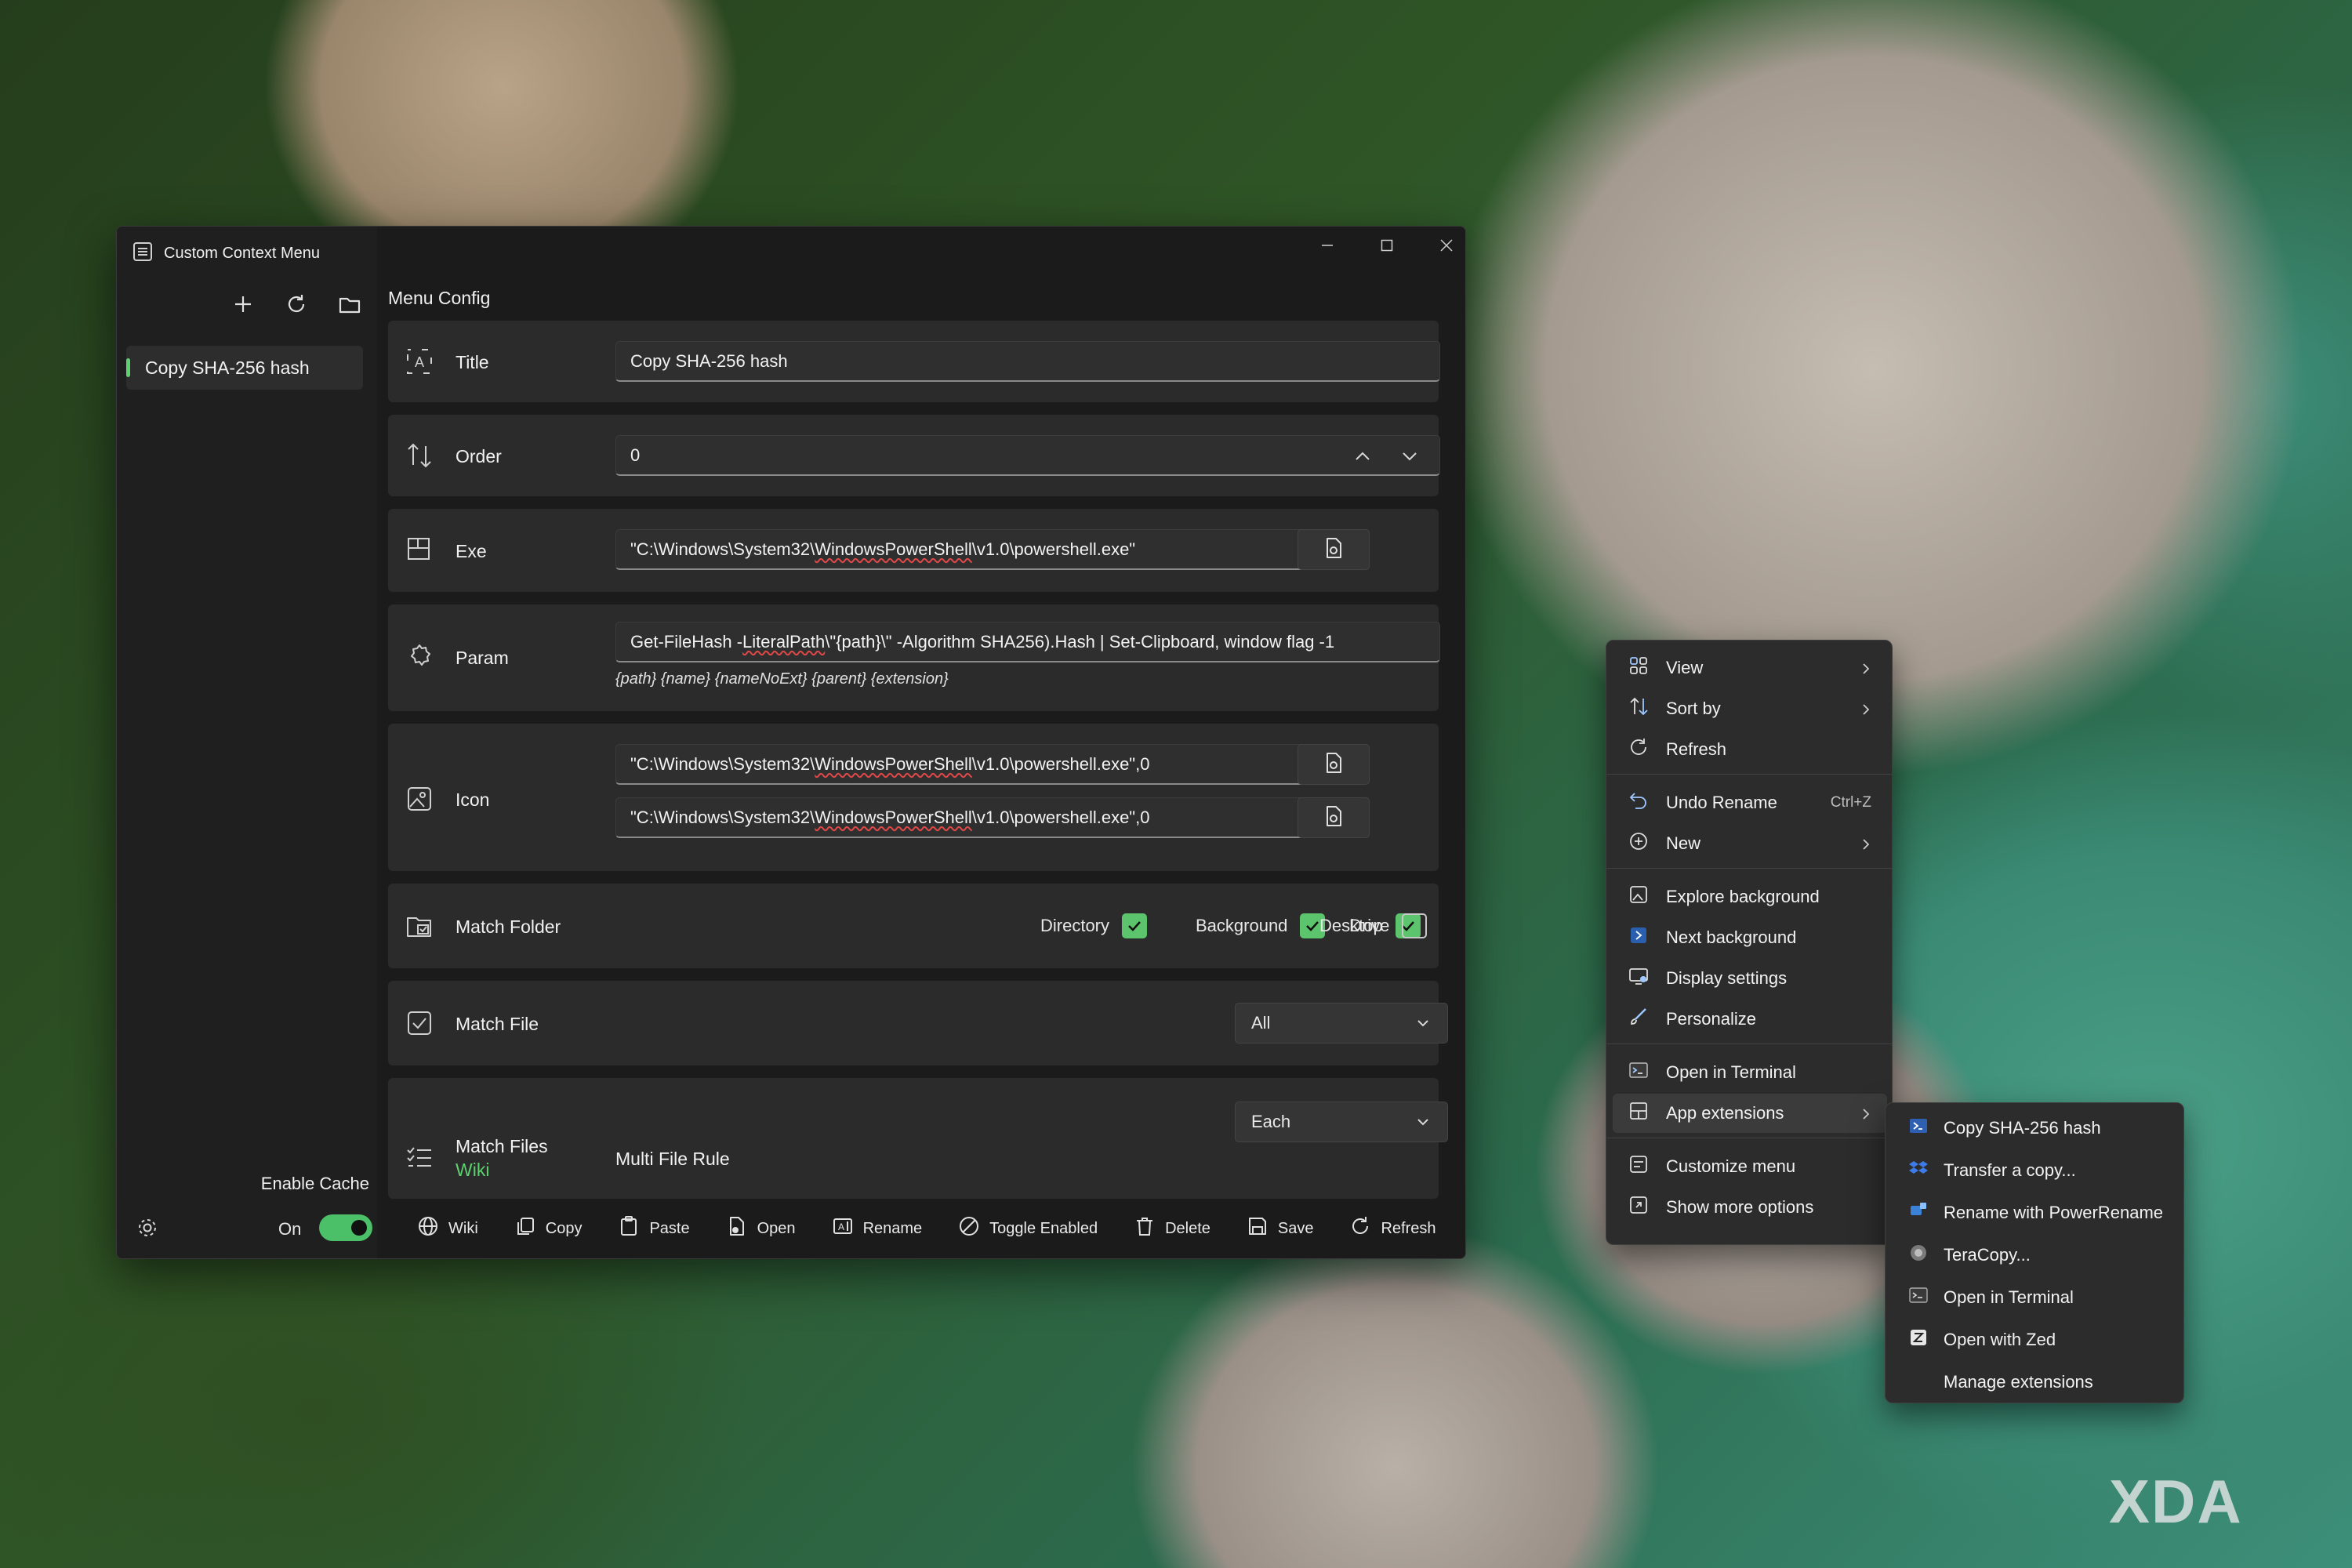  What do you see at coordinates (653, 1228) in the screenshot?
I see `paste-button: Paste` at bounding box center [653, 1228].